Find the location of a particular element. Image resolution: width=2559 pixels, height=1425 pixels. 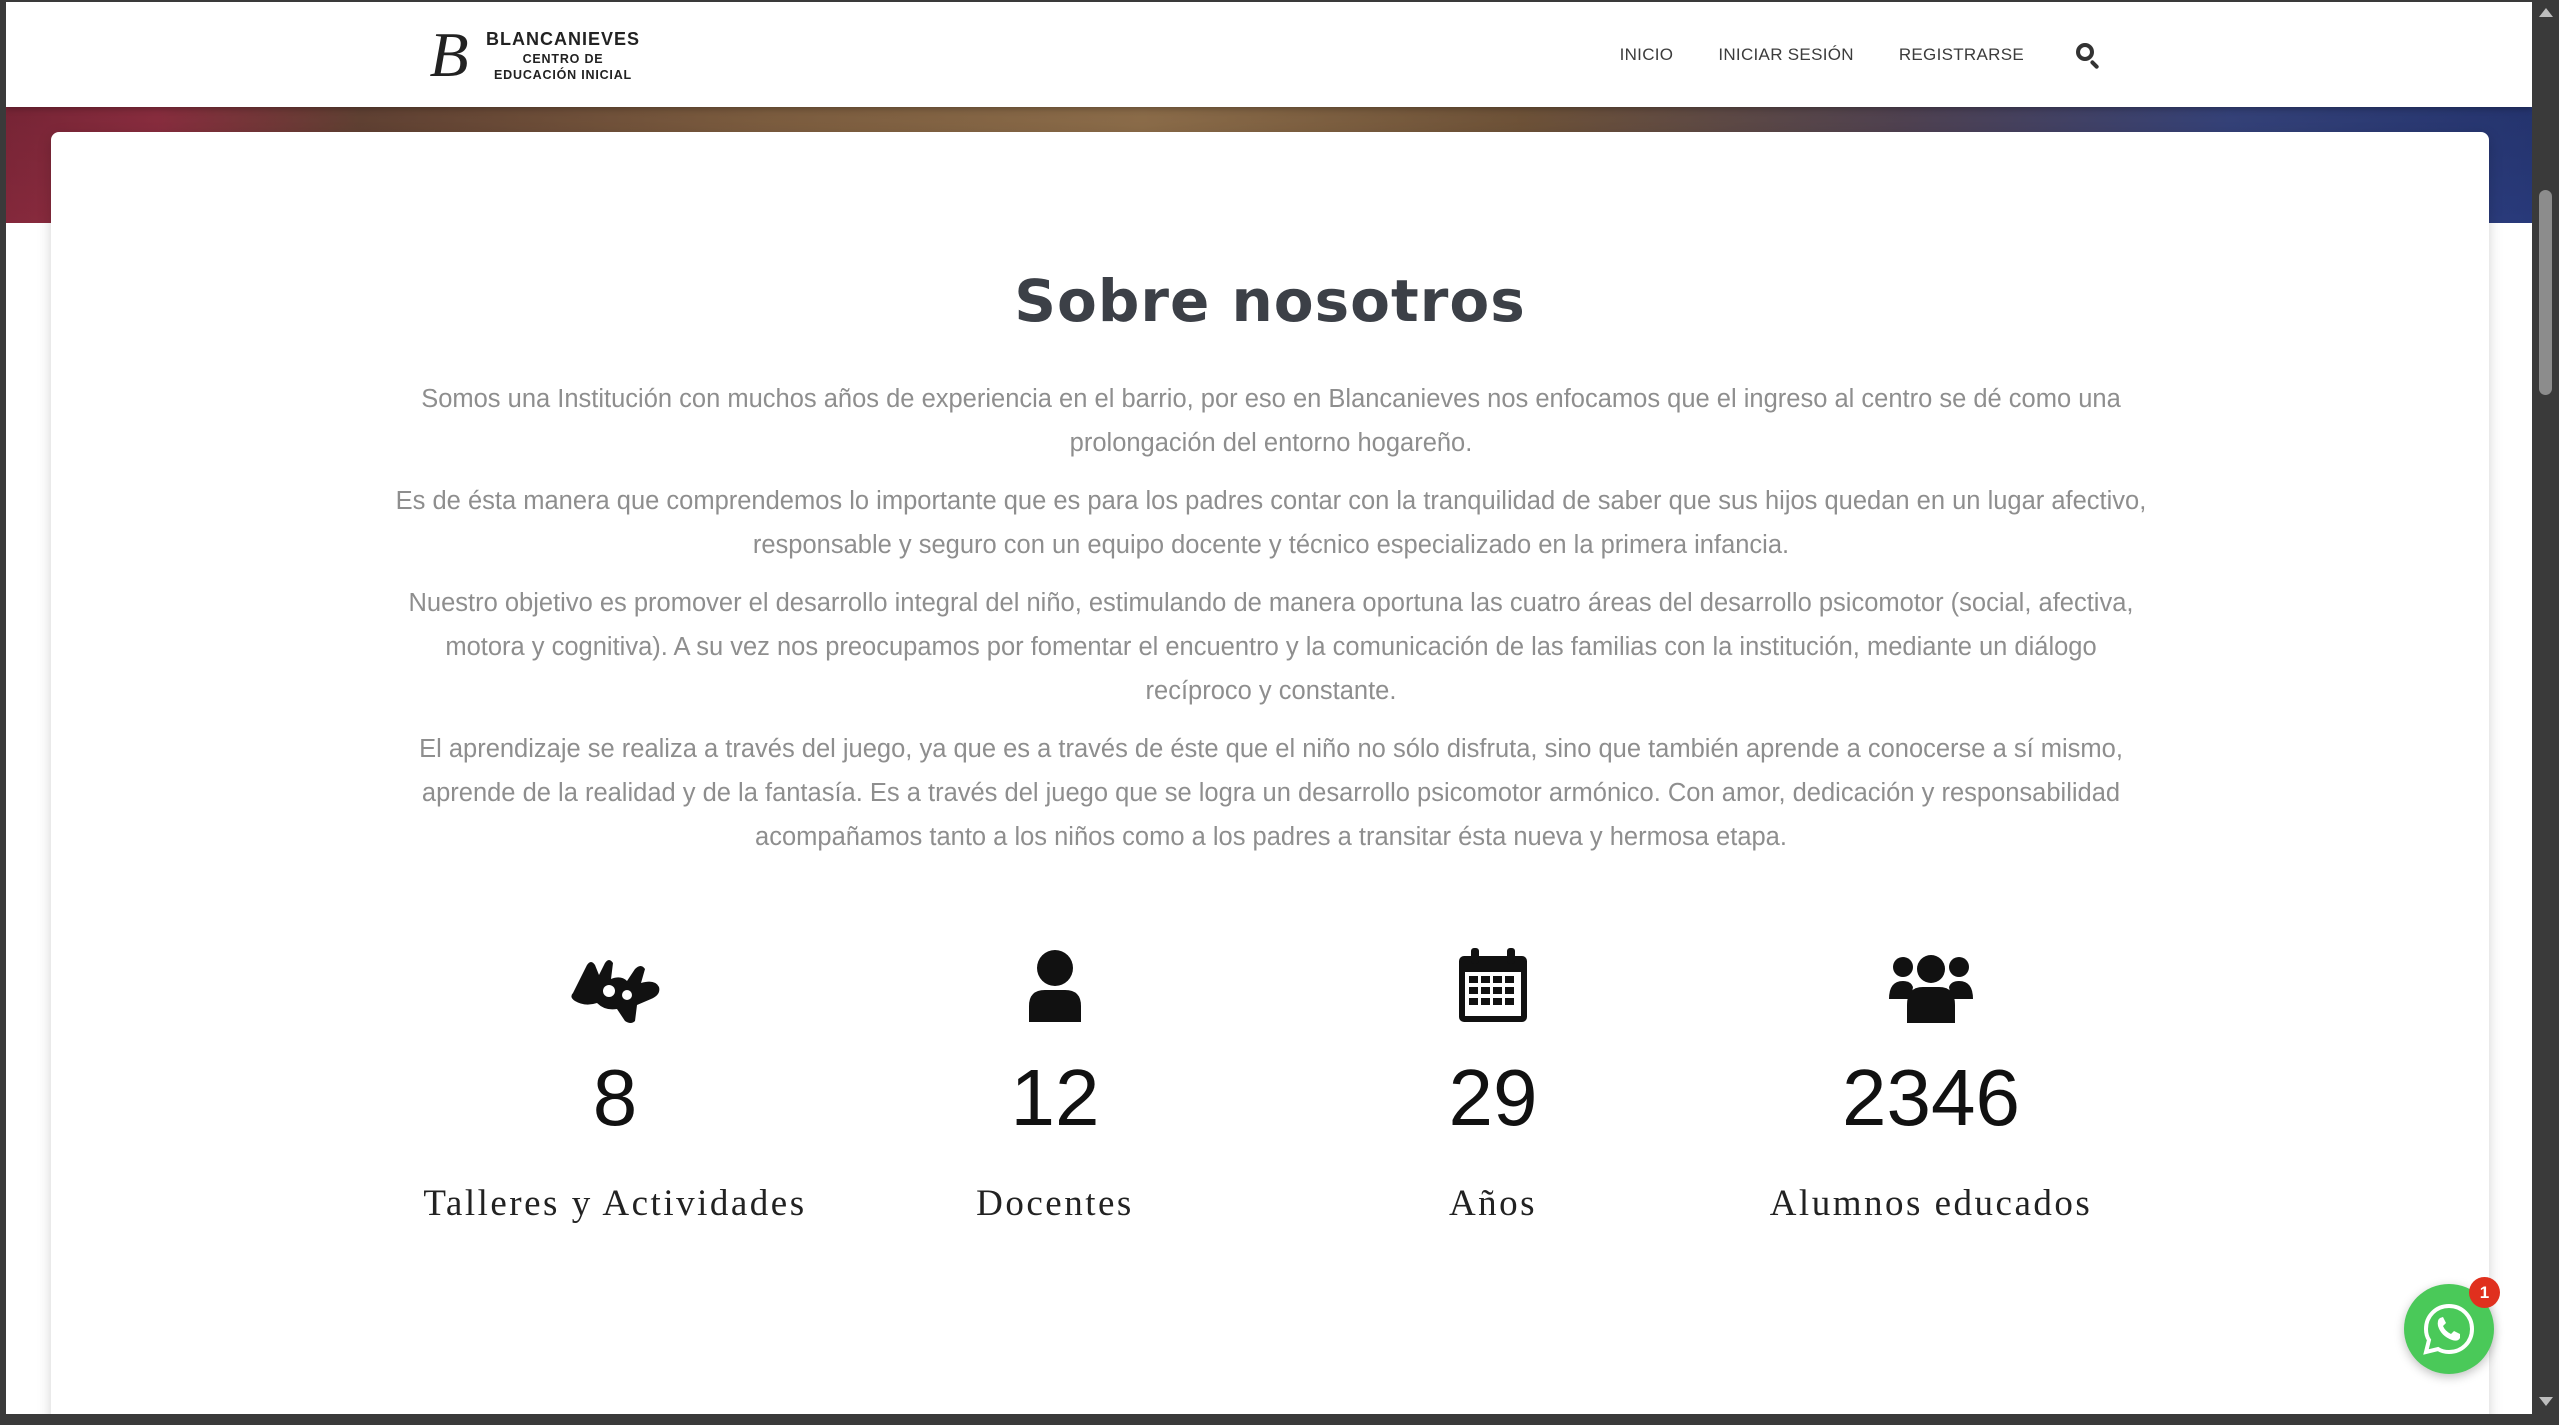

scrollbar-thumb is located at coordinates (2545, 292).